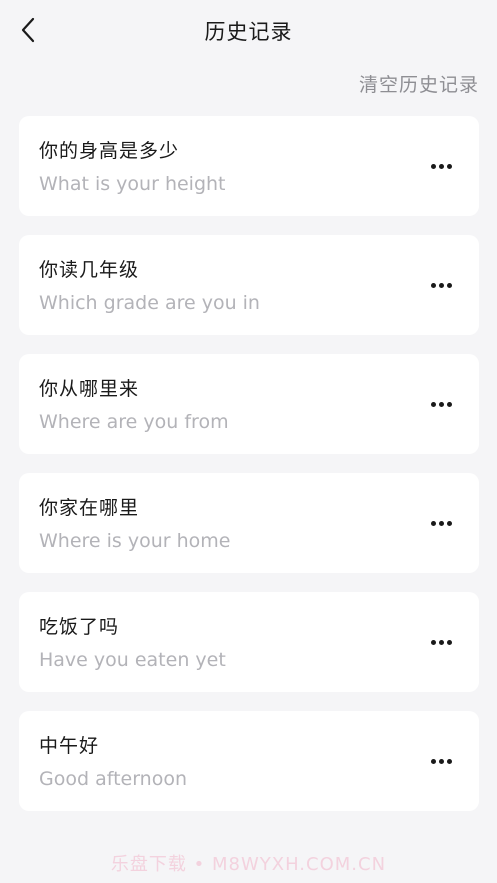  Describe the element at coordinates (69, 746) in the screenshot. I see `history-item-chinese: 中午好` at that location.